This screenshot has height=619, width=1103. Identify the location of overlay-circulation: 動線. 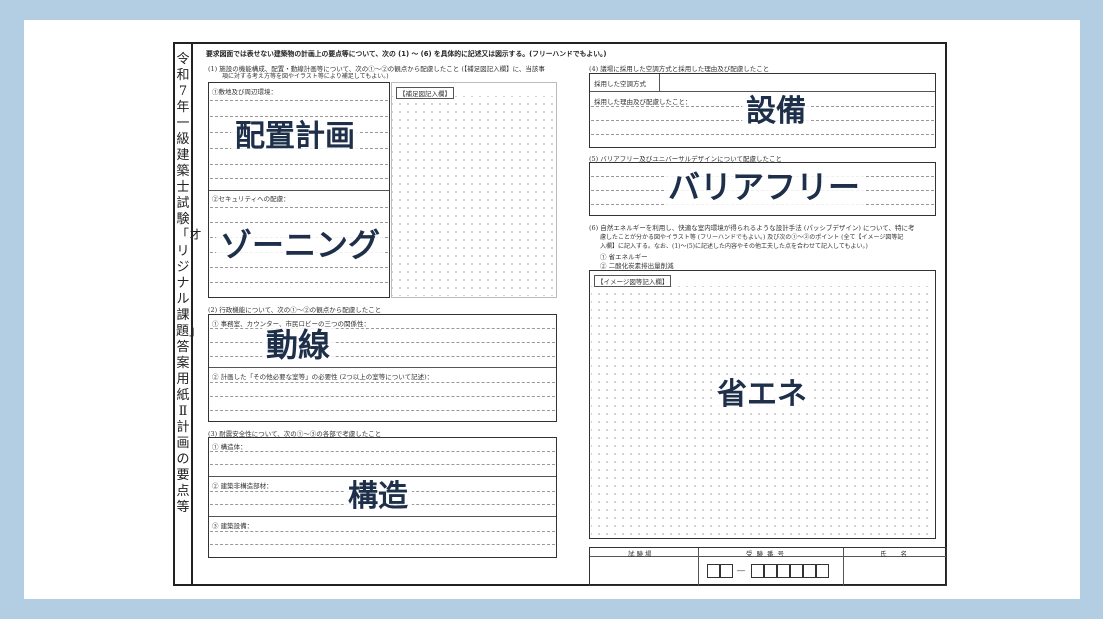
(298, 345).